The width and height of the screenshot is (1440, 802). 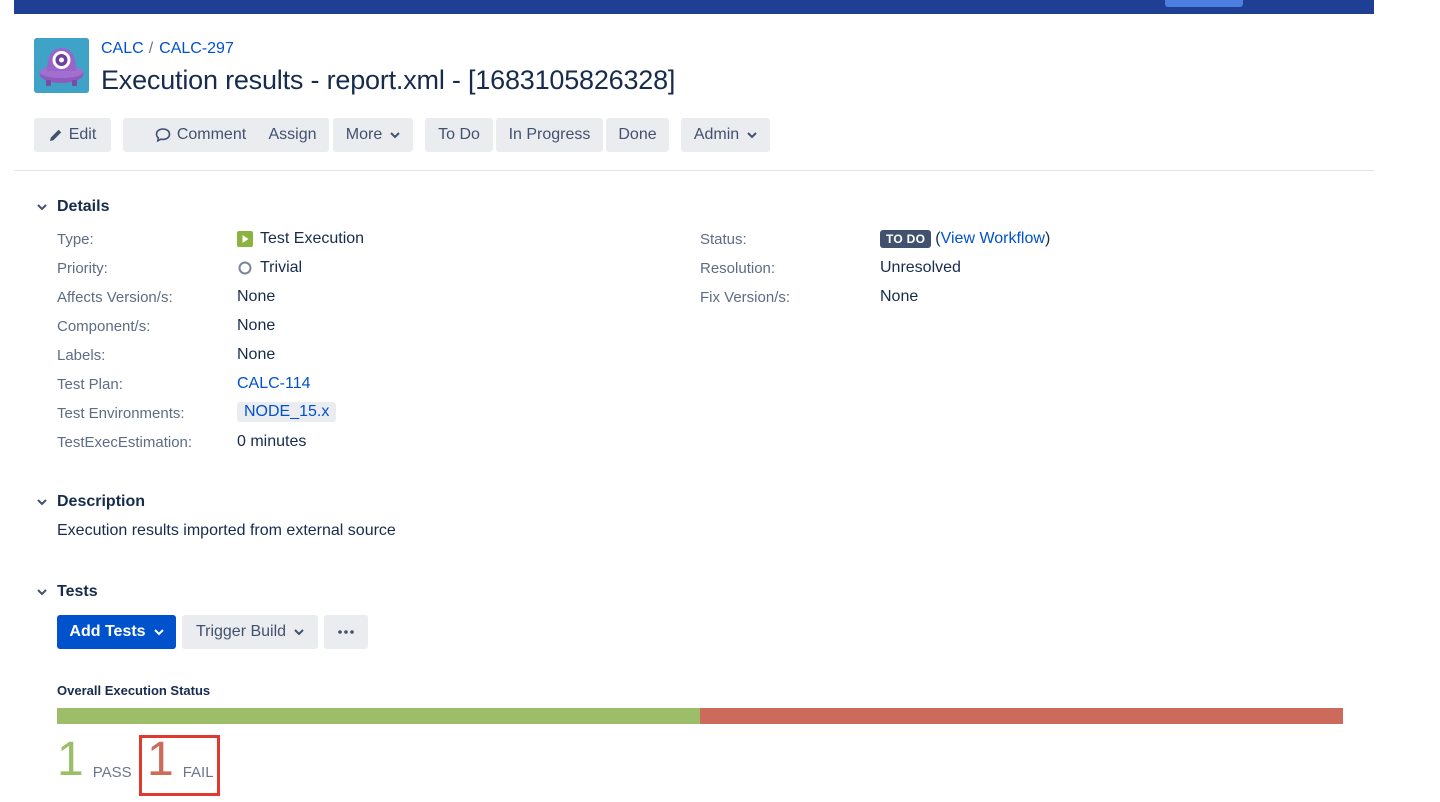 What do you see at coordinates (1204, 3) in the screenshot?
I see `top-nav-button` at bounding box center [1204, 3].